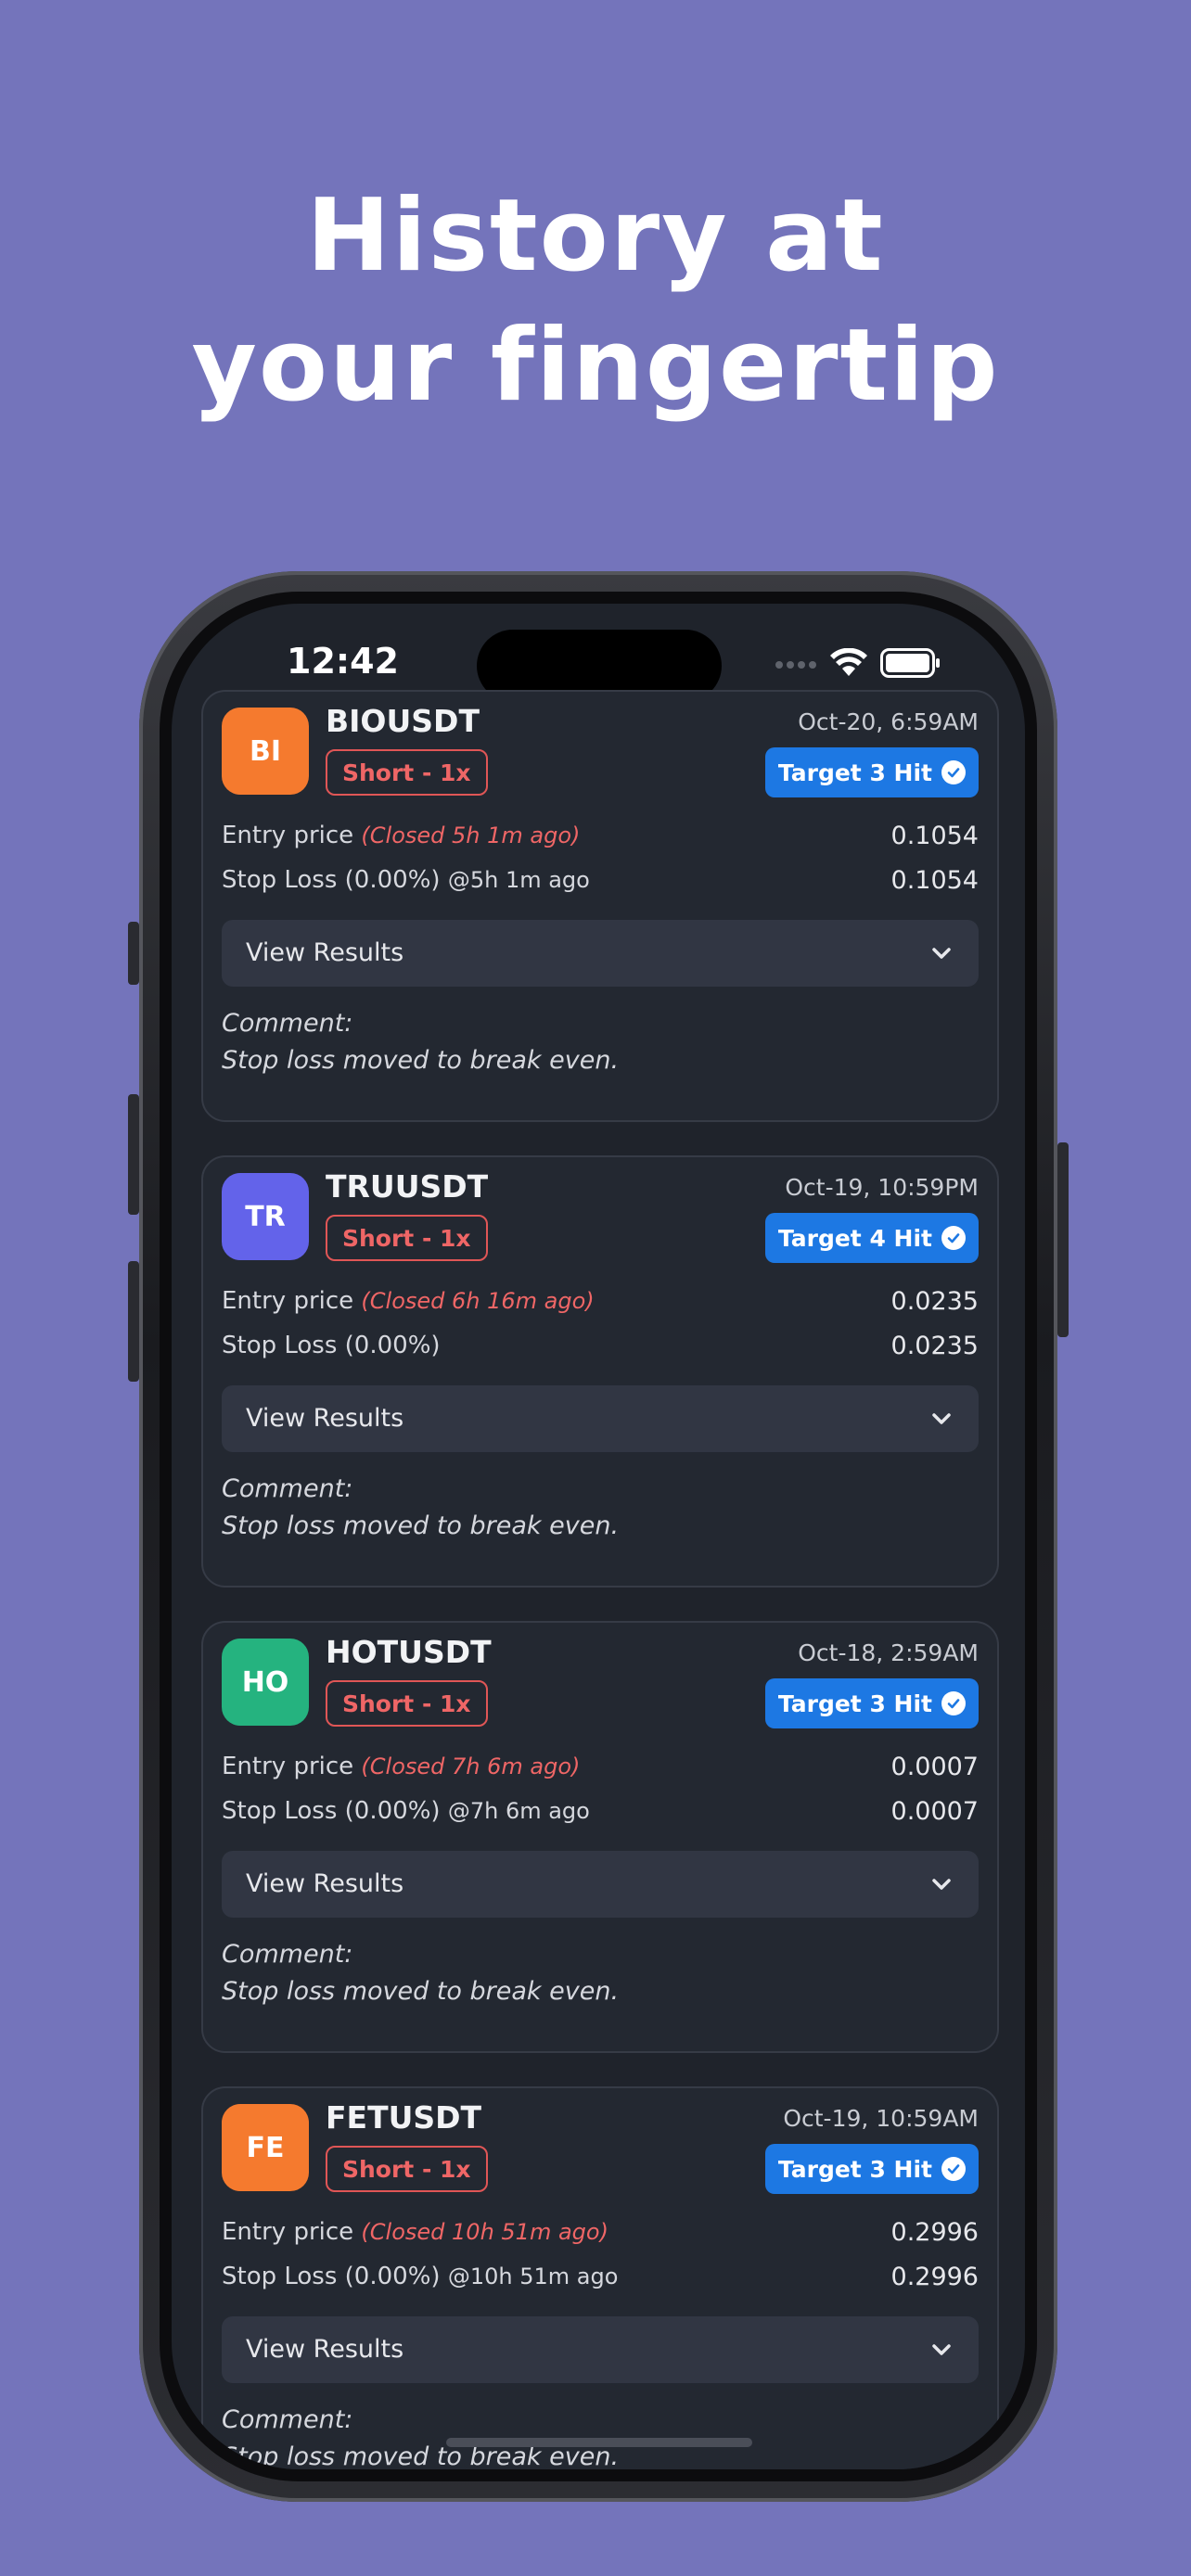 This screenshot has height=2576, width=1191. I want to click on entry-price-row: Entry price (Closed 6h 16m ago) 0.0235, so click(600, 1305).